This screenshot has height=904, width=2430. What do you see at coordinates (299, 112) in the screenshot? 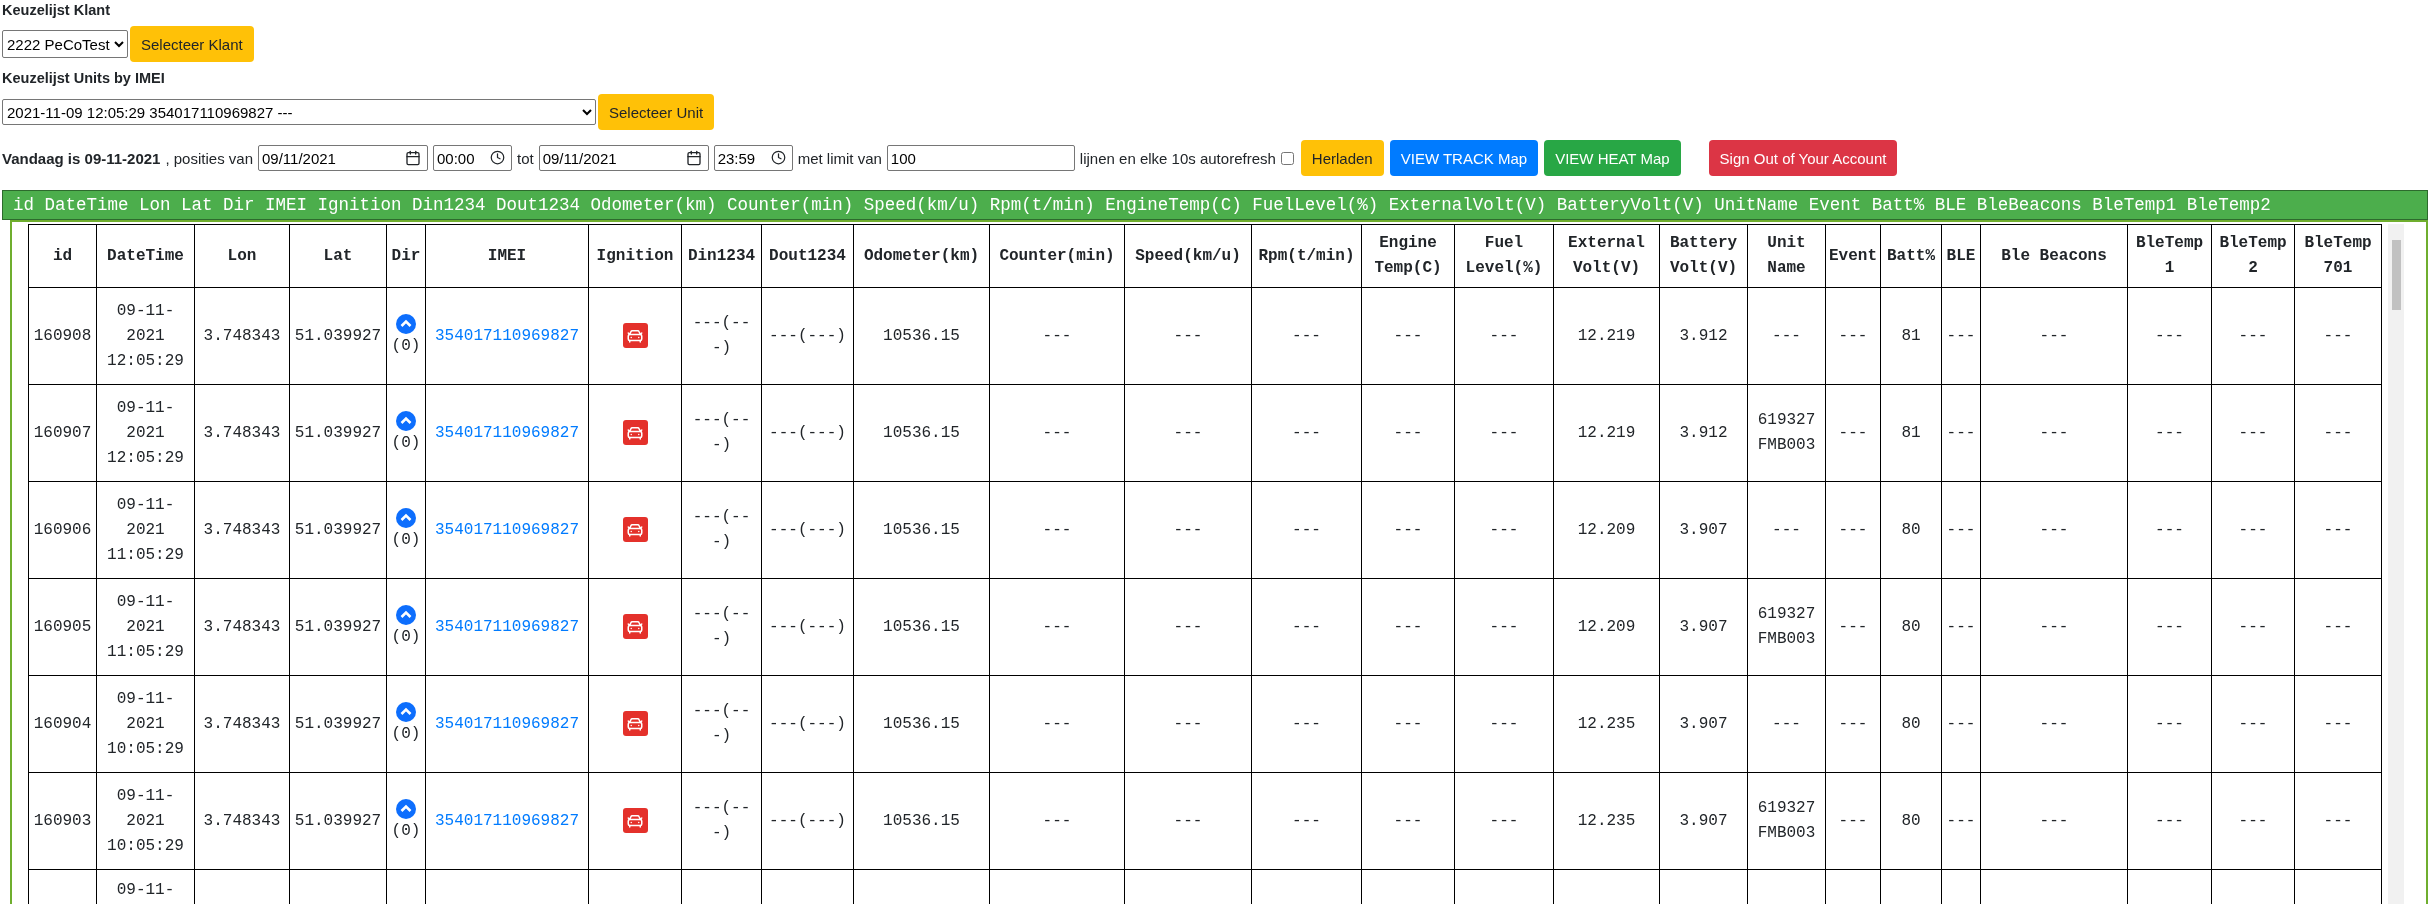
I see `unit-select: 2021-11-09 12:05:29 354017110969827 ---` at bounding box center [299, 112].